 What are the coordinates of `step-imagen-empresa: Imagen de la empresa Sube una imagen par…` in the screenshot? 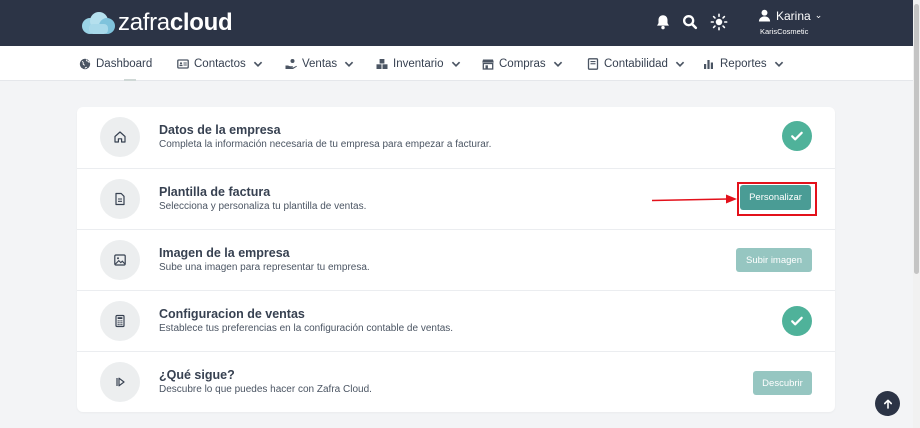 It's located at (456, 259).